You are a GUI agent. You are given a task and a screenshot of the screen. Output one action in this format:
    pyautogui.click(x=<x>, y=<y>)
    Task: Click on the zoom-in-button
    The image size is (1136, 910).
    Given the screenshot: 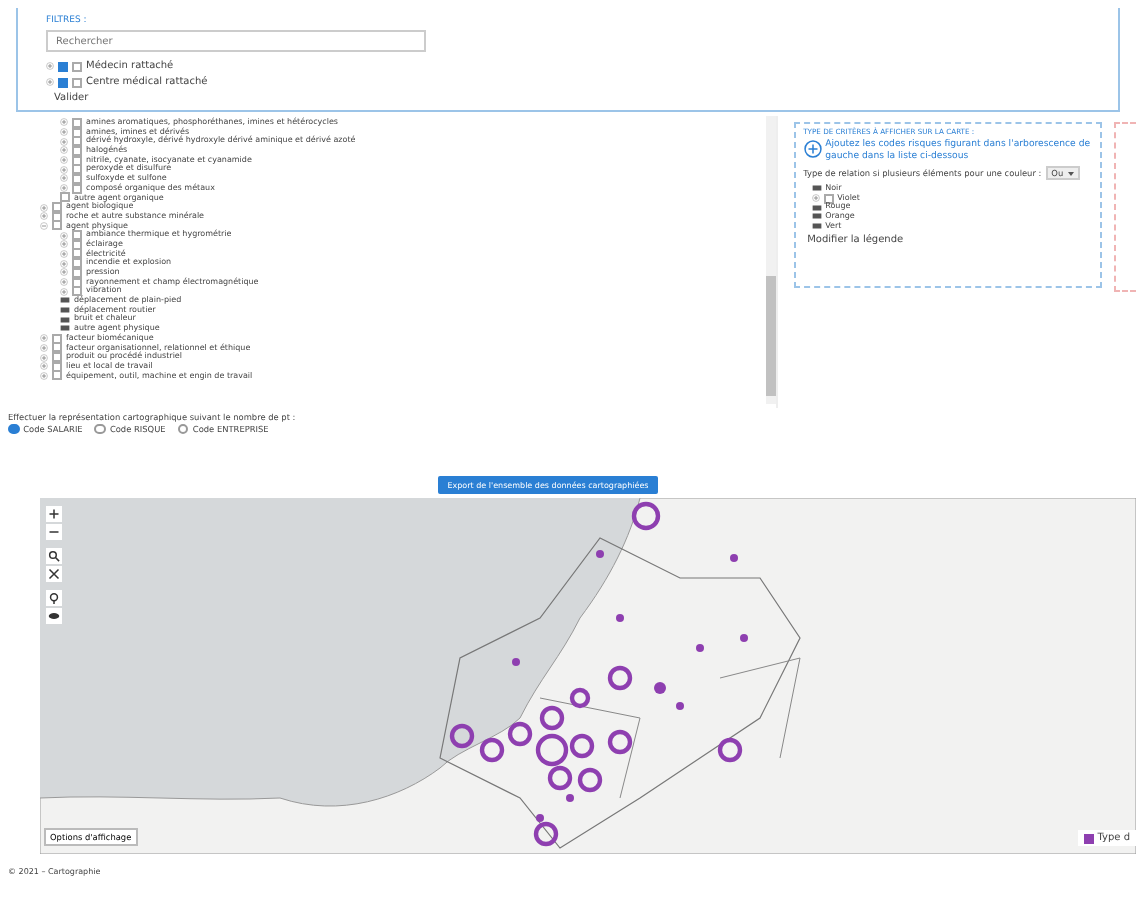 What is the action you would take?
    pyautogui.click(x=54, y=514)
    